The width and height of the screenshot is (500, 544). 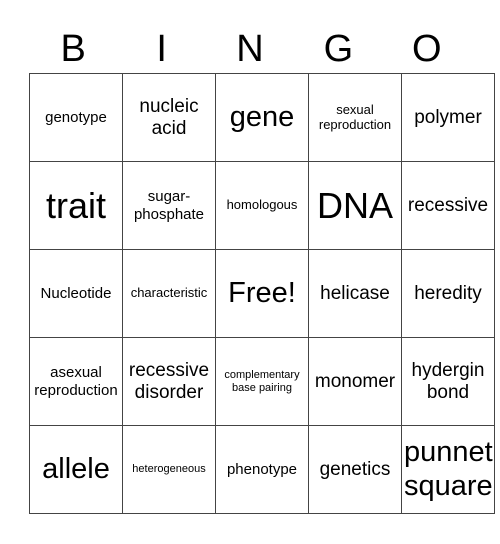 What do you see at coordinates (448, 469) in the screenshot?
I see `bingo-cell: punnet square` at bounding box center [448, 469].